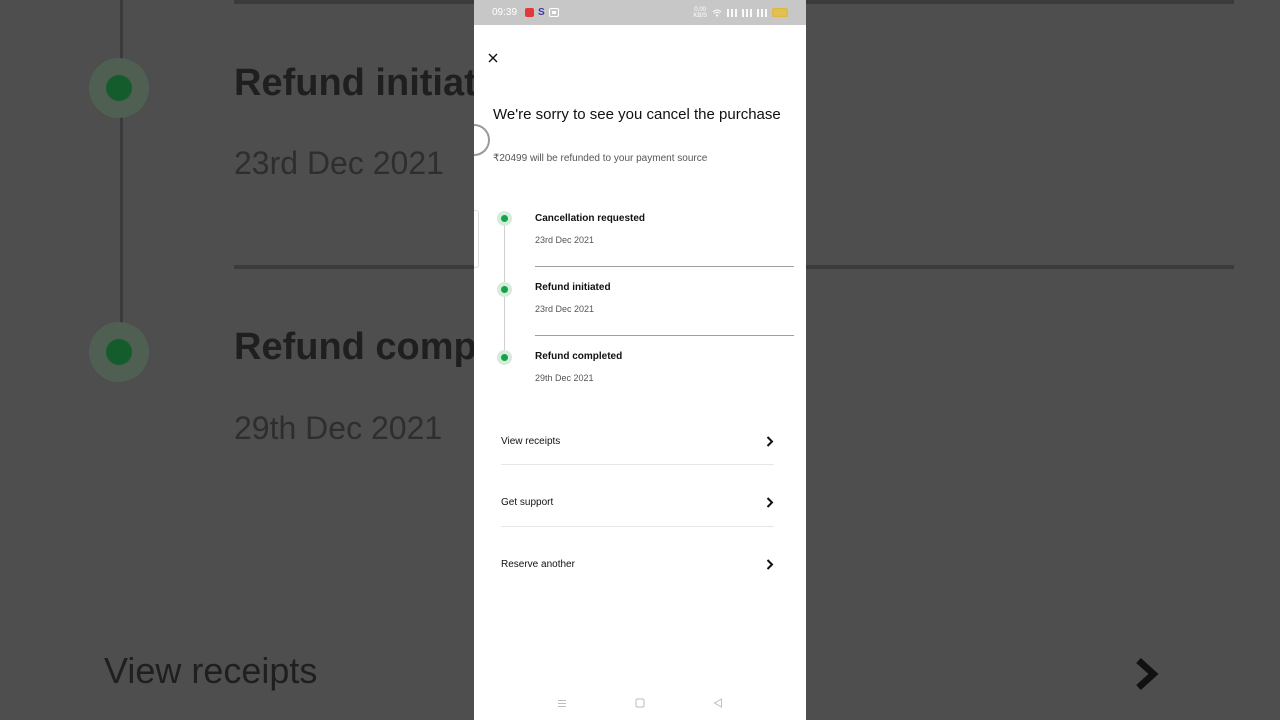 The height and width of the screenshot is (720, 1280). I want to click on side-radio-indicator, so click(482, 140).